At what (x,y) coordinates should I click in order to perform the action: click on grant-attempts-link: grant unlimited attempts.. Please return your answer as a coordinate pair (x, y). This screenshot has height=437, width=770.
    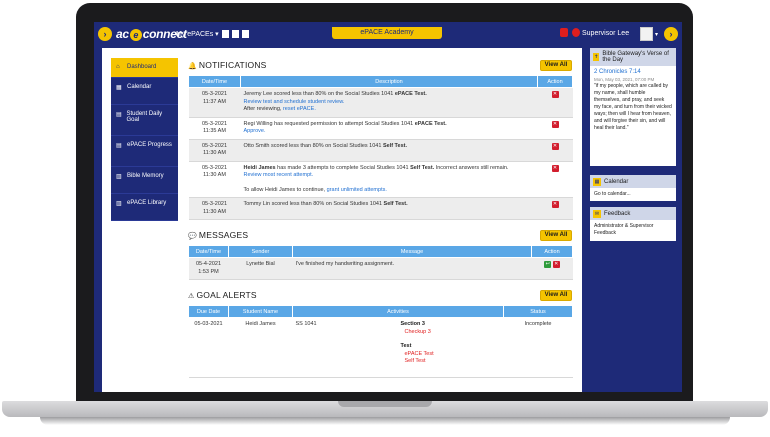
    Looking at the image, I should click on (357, 190).